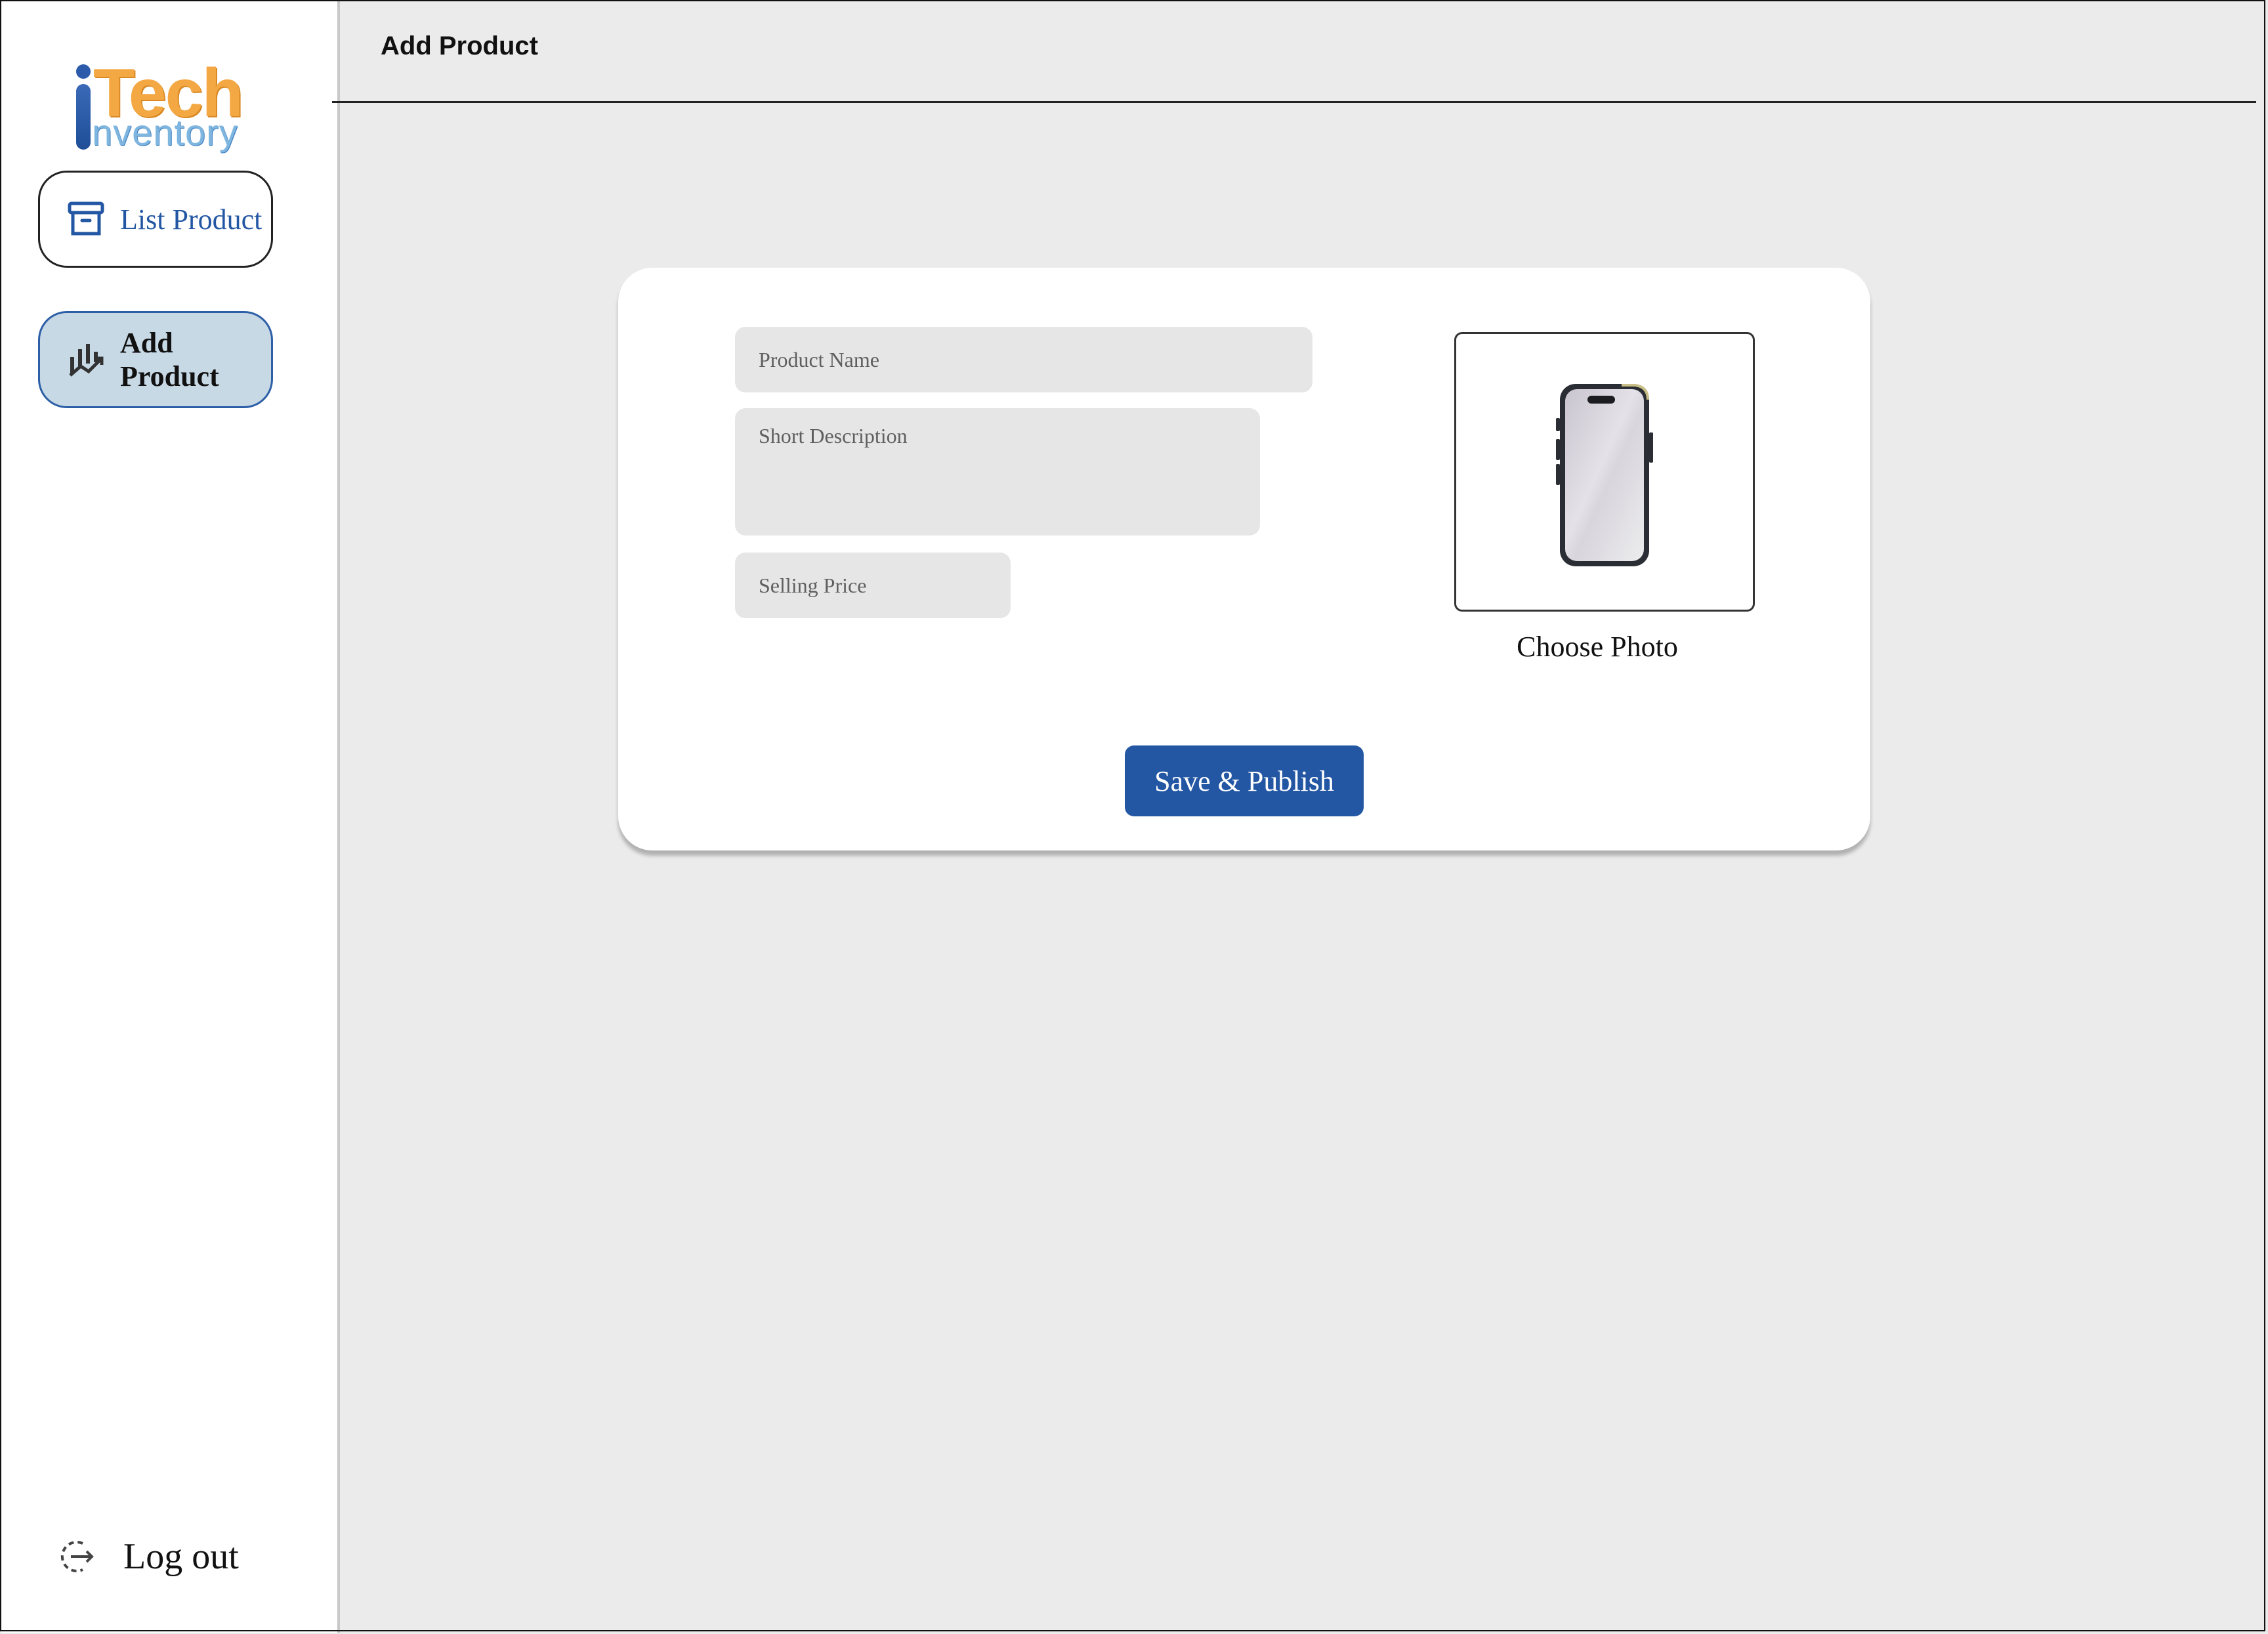 This screenshot has width=2268, height=1634. I want to click on short-description-input, so click(997, 471).